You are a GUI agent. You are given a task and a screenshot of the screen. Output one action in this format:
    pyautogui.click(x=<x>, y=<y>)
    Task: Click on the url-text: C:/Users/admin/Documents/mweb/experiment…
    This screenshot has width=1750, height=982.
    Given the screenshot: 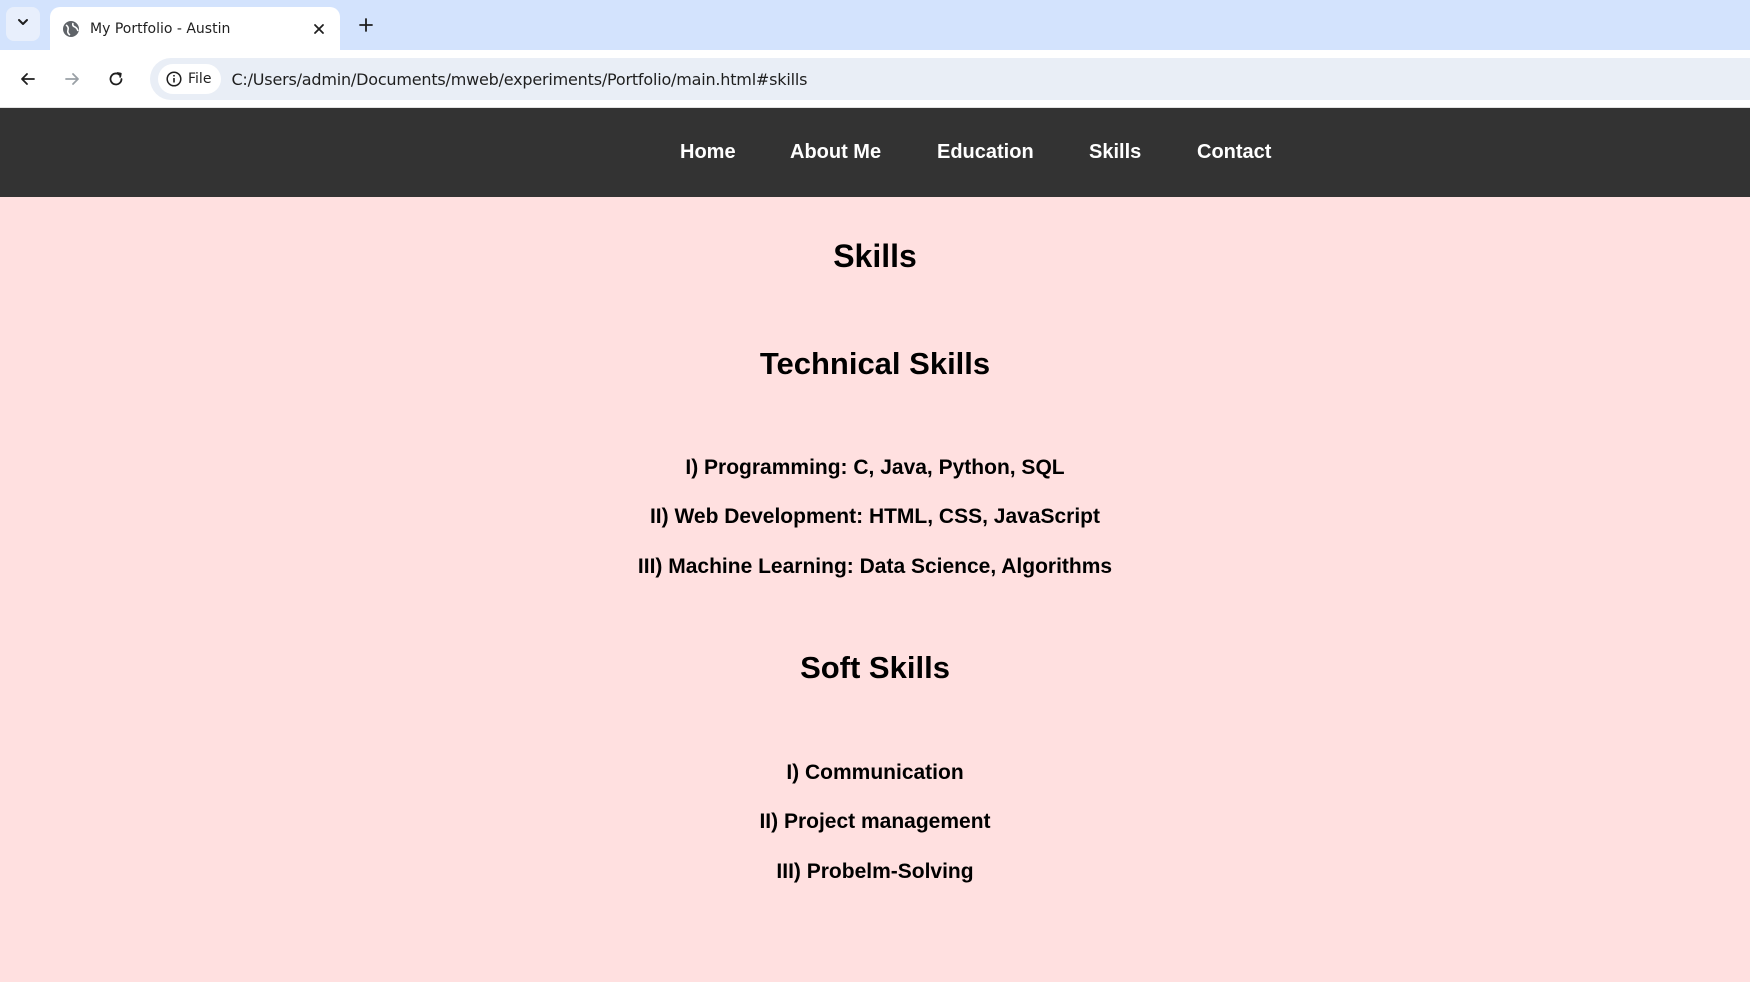 What is the action you would take?
    pyautogui.click(x=519, y=79)
    